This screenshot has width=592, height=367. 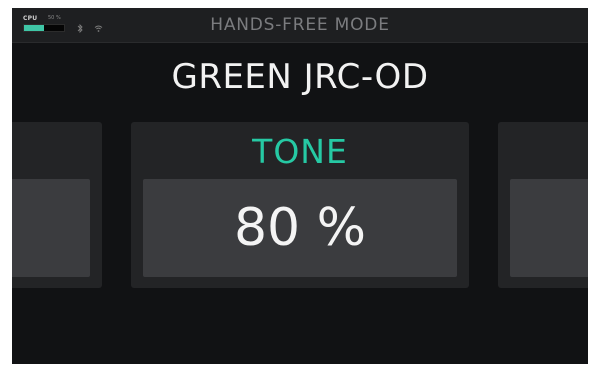 I want to click on parameter-value-box: 80 %, so click(x=300, y=228).